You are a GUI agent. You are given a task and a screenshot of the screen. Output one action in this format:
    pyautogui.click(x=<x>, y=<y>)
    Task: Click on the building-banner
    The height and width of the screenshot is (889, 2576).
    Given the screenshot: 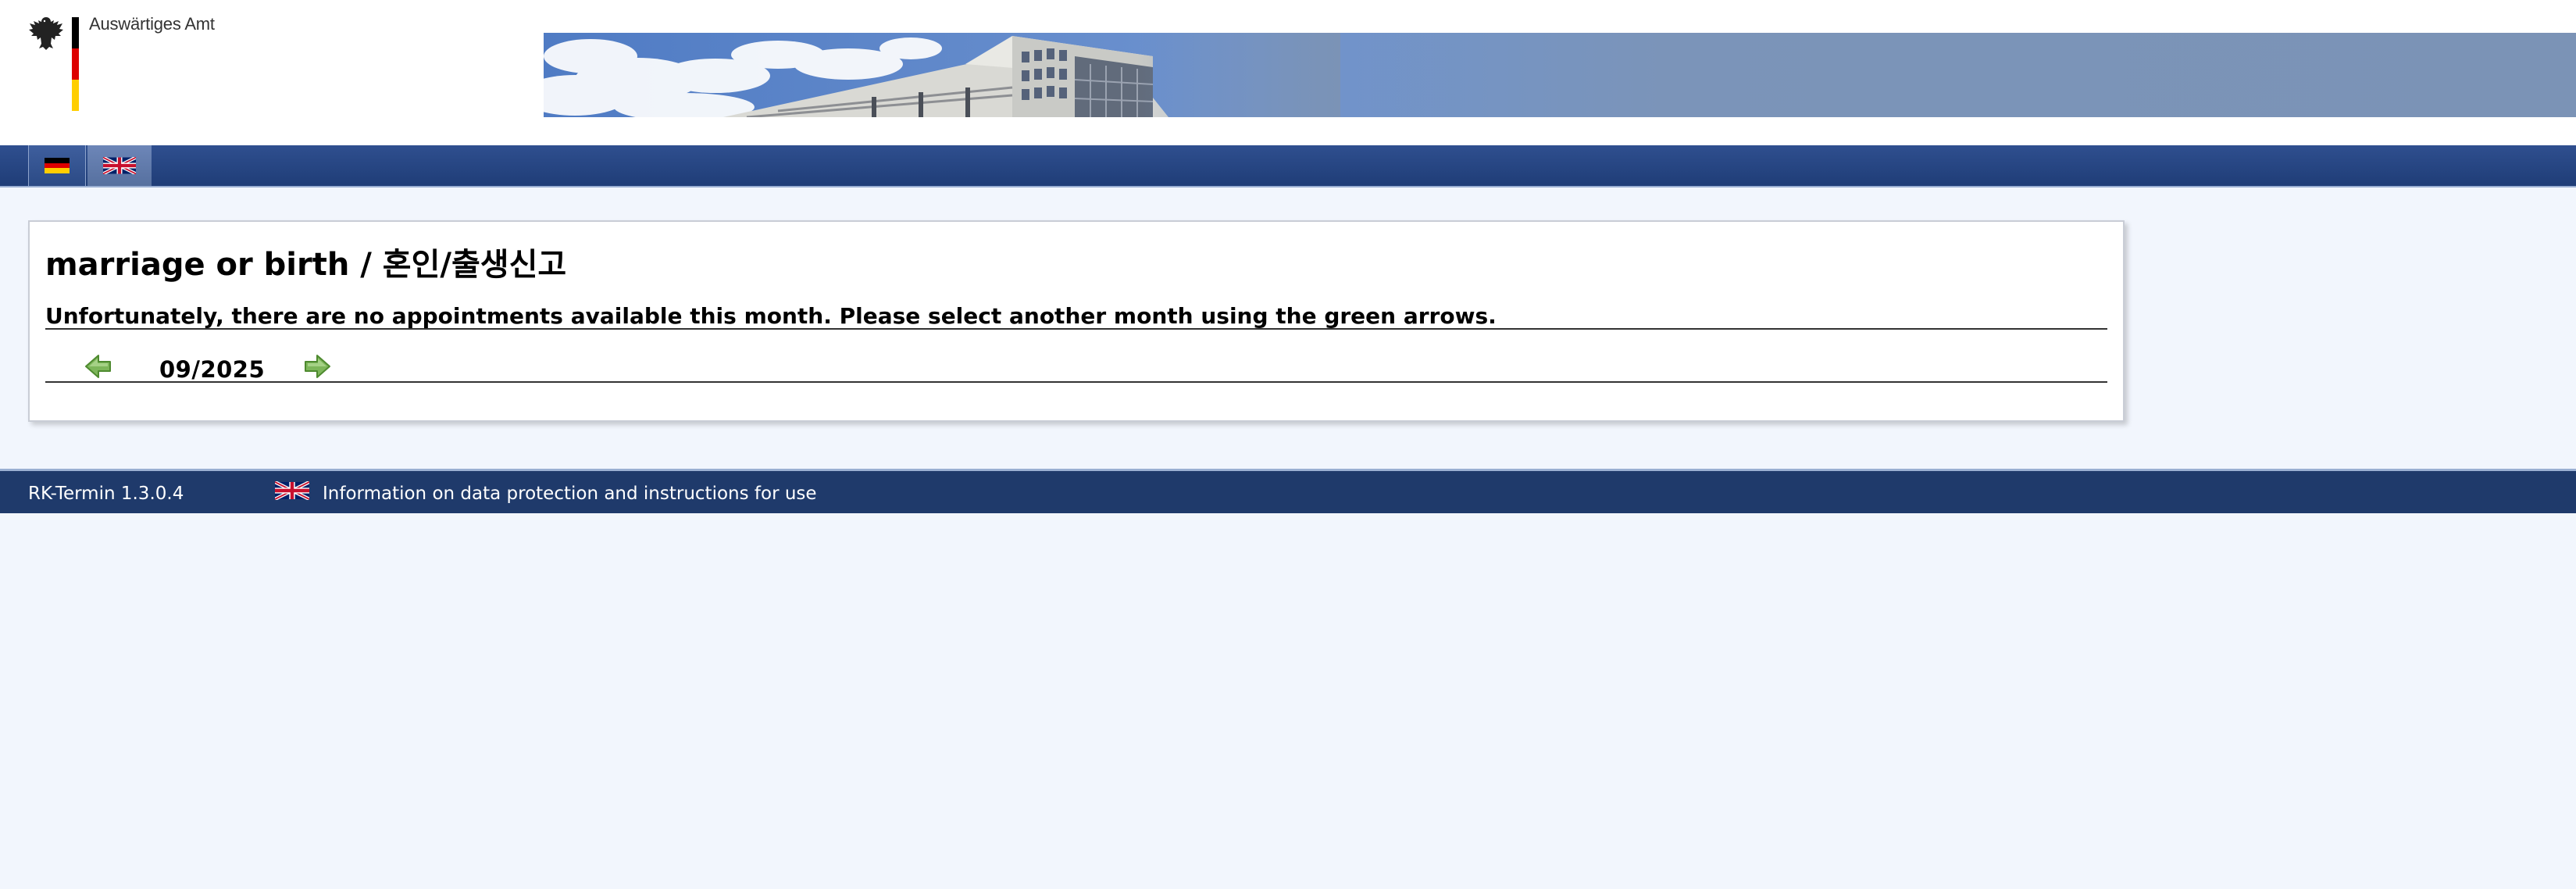 What is the action you would take?
    pyautogui.click(x=1560, y=75)
    